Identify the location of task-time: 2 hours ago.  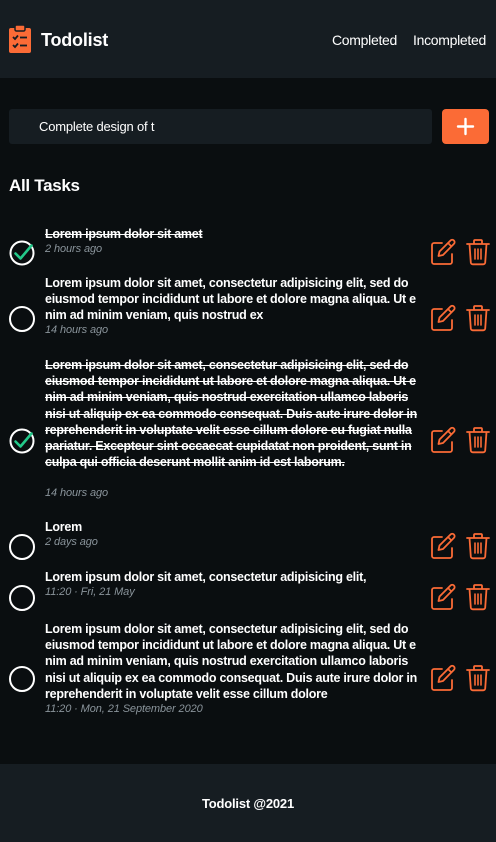
(73, 248).